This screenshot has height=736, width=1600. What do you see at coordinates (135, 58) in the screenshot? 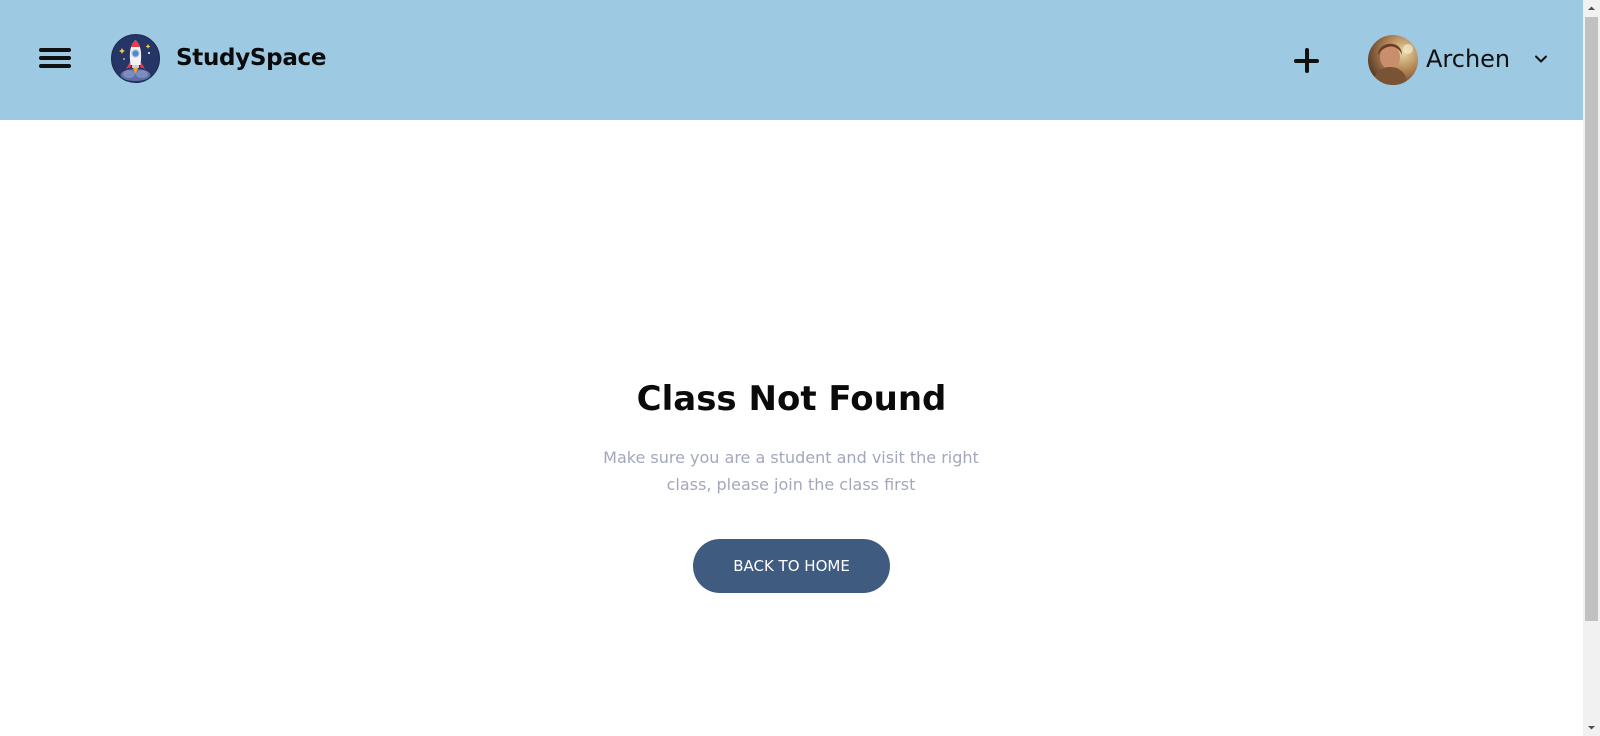
I see `rocket-logo-icon` at bounding box center [135, 58].